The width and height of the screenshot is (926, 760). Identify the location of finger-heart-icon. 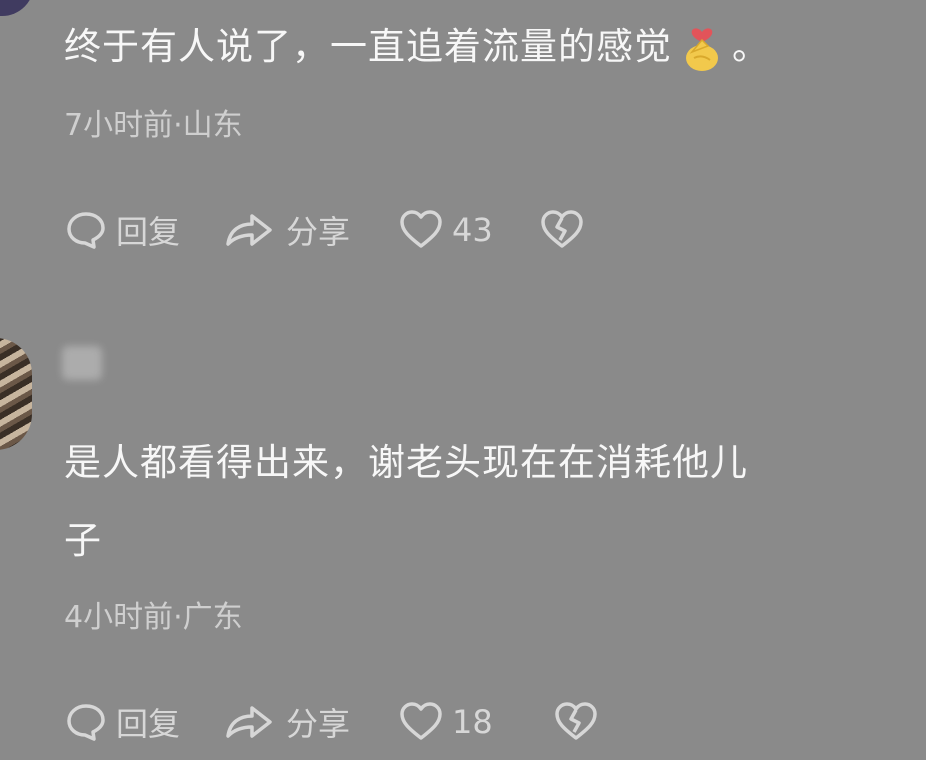
(702, 49).